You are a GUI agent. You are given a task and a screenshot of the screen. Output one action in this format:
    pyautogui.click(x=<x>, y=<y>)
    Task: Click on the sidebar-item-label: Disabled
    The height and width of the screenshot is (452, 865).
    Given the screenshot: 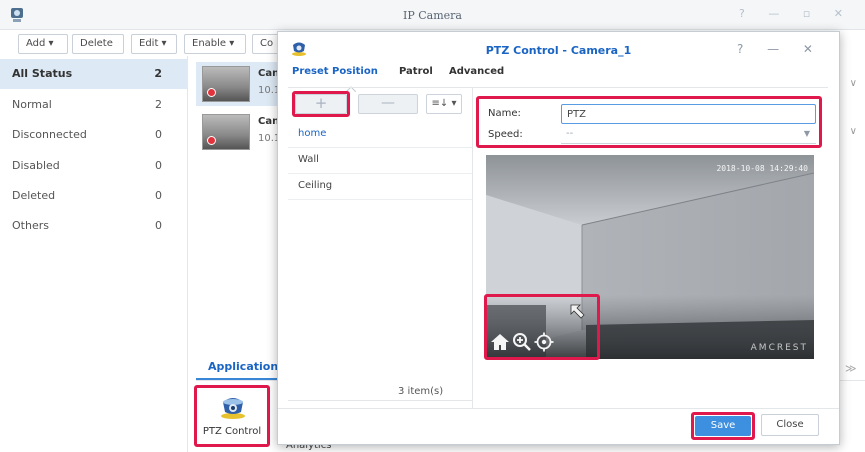 What is the action you would take?
    pyautogui.click(x=36, y=165)
    